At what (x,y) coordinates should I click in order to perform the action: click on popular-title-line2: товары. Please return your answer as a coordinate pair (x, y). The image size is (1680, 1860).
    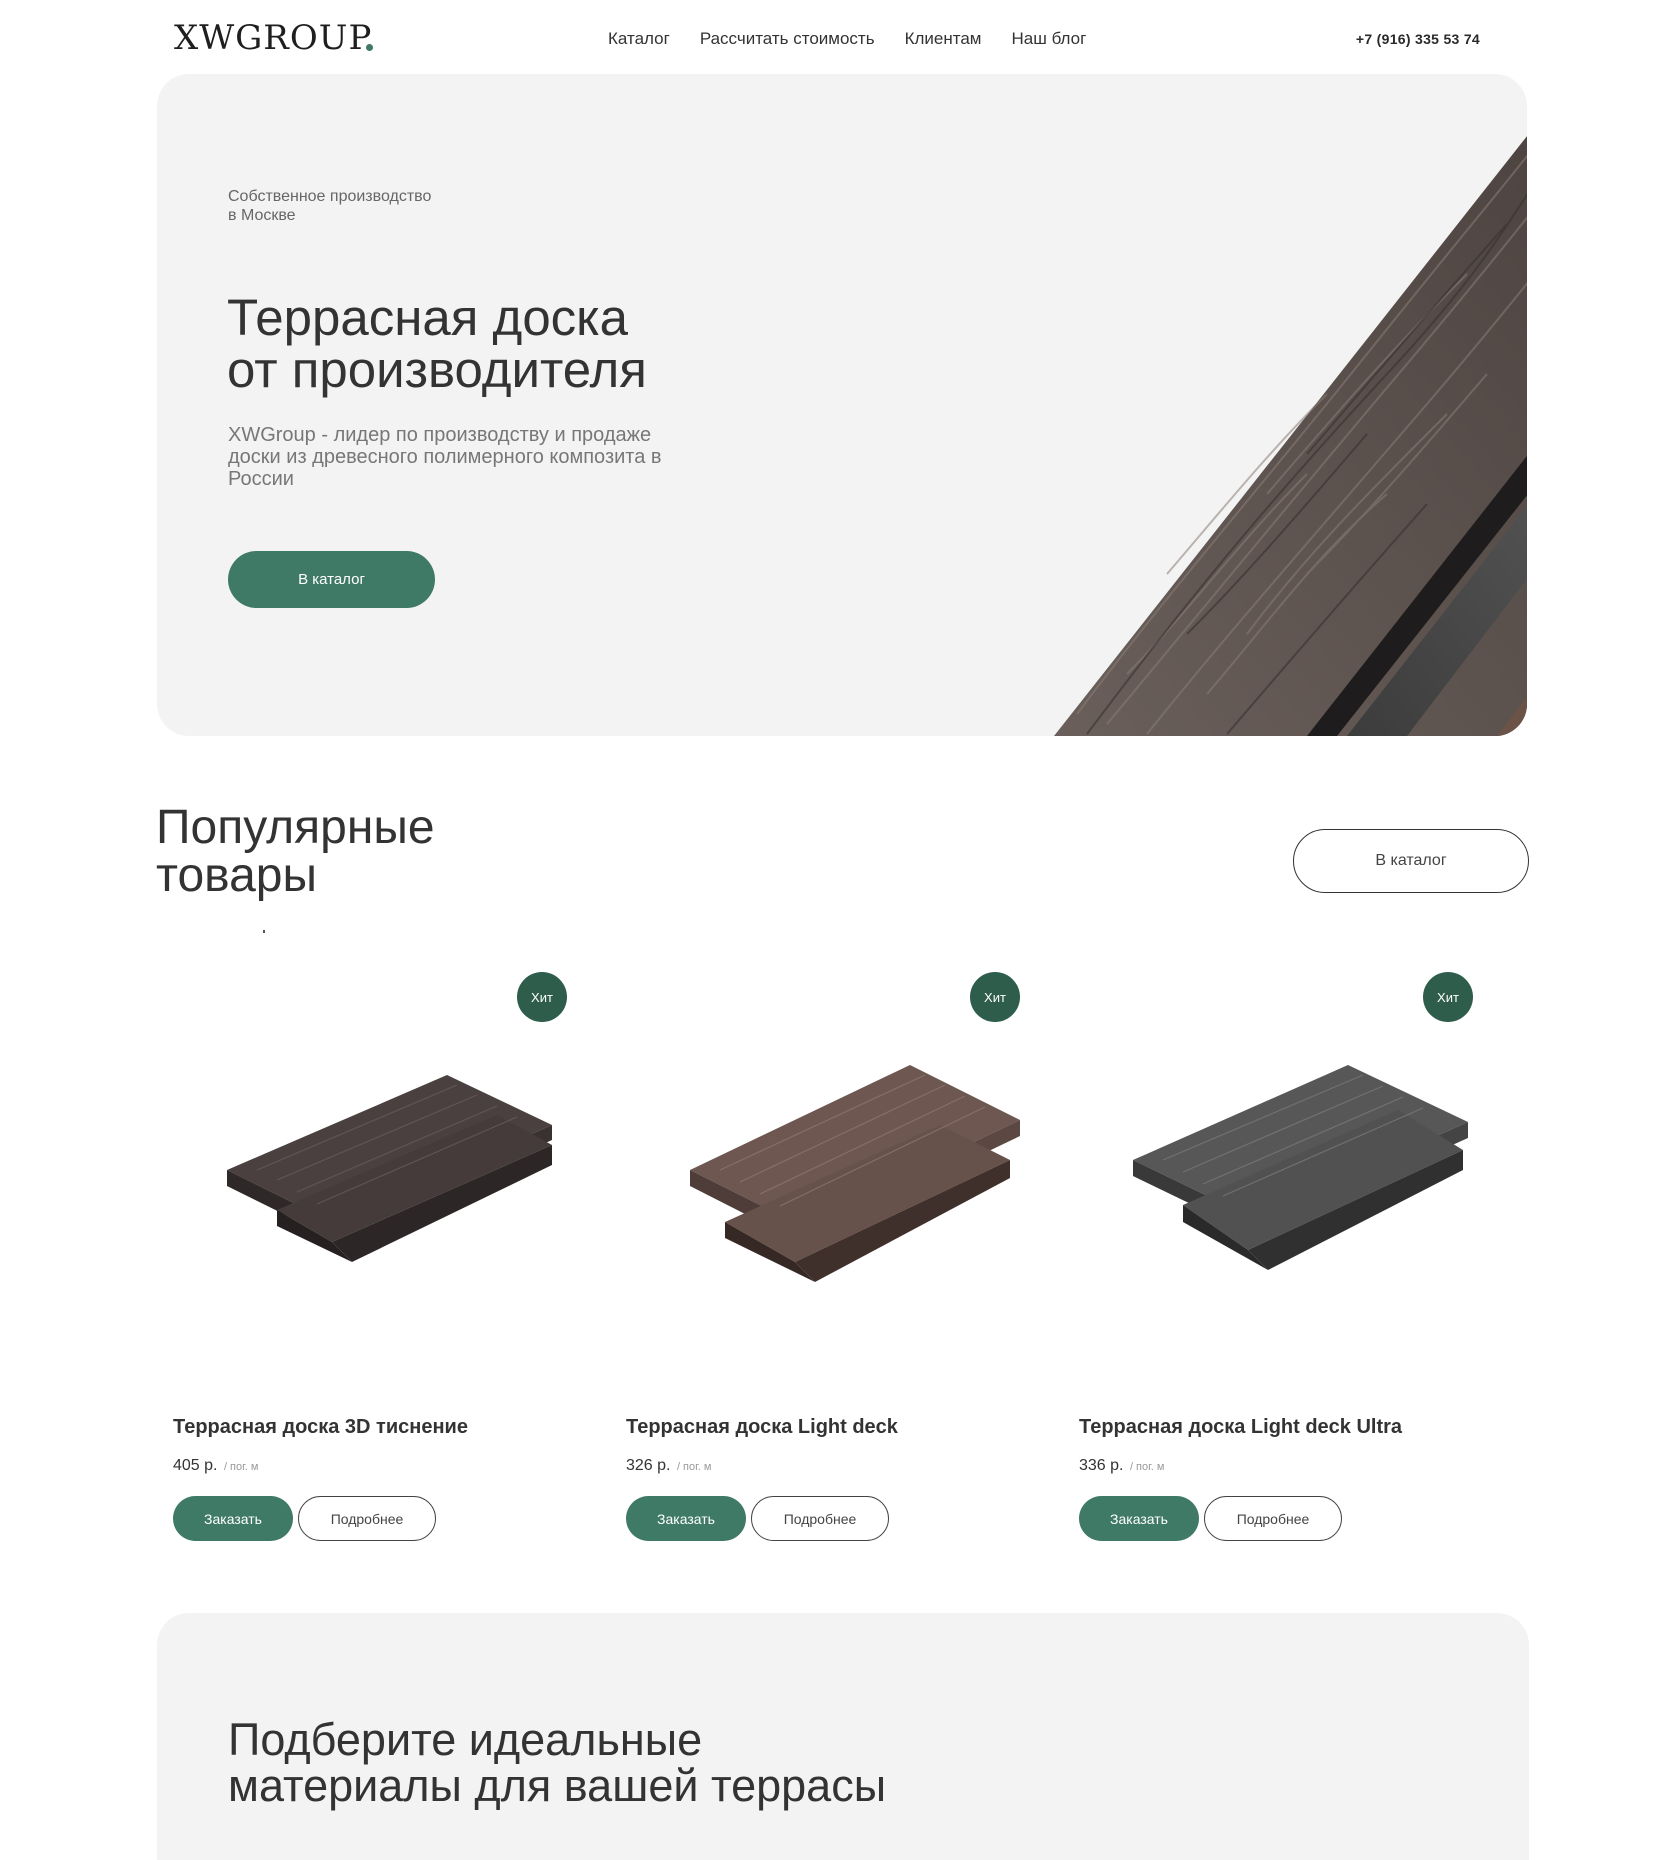
    Looking at the image, I should click on (236, 875).